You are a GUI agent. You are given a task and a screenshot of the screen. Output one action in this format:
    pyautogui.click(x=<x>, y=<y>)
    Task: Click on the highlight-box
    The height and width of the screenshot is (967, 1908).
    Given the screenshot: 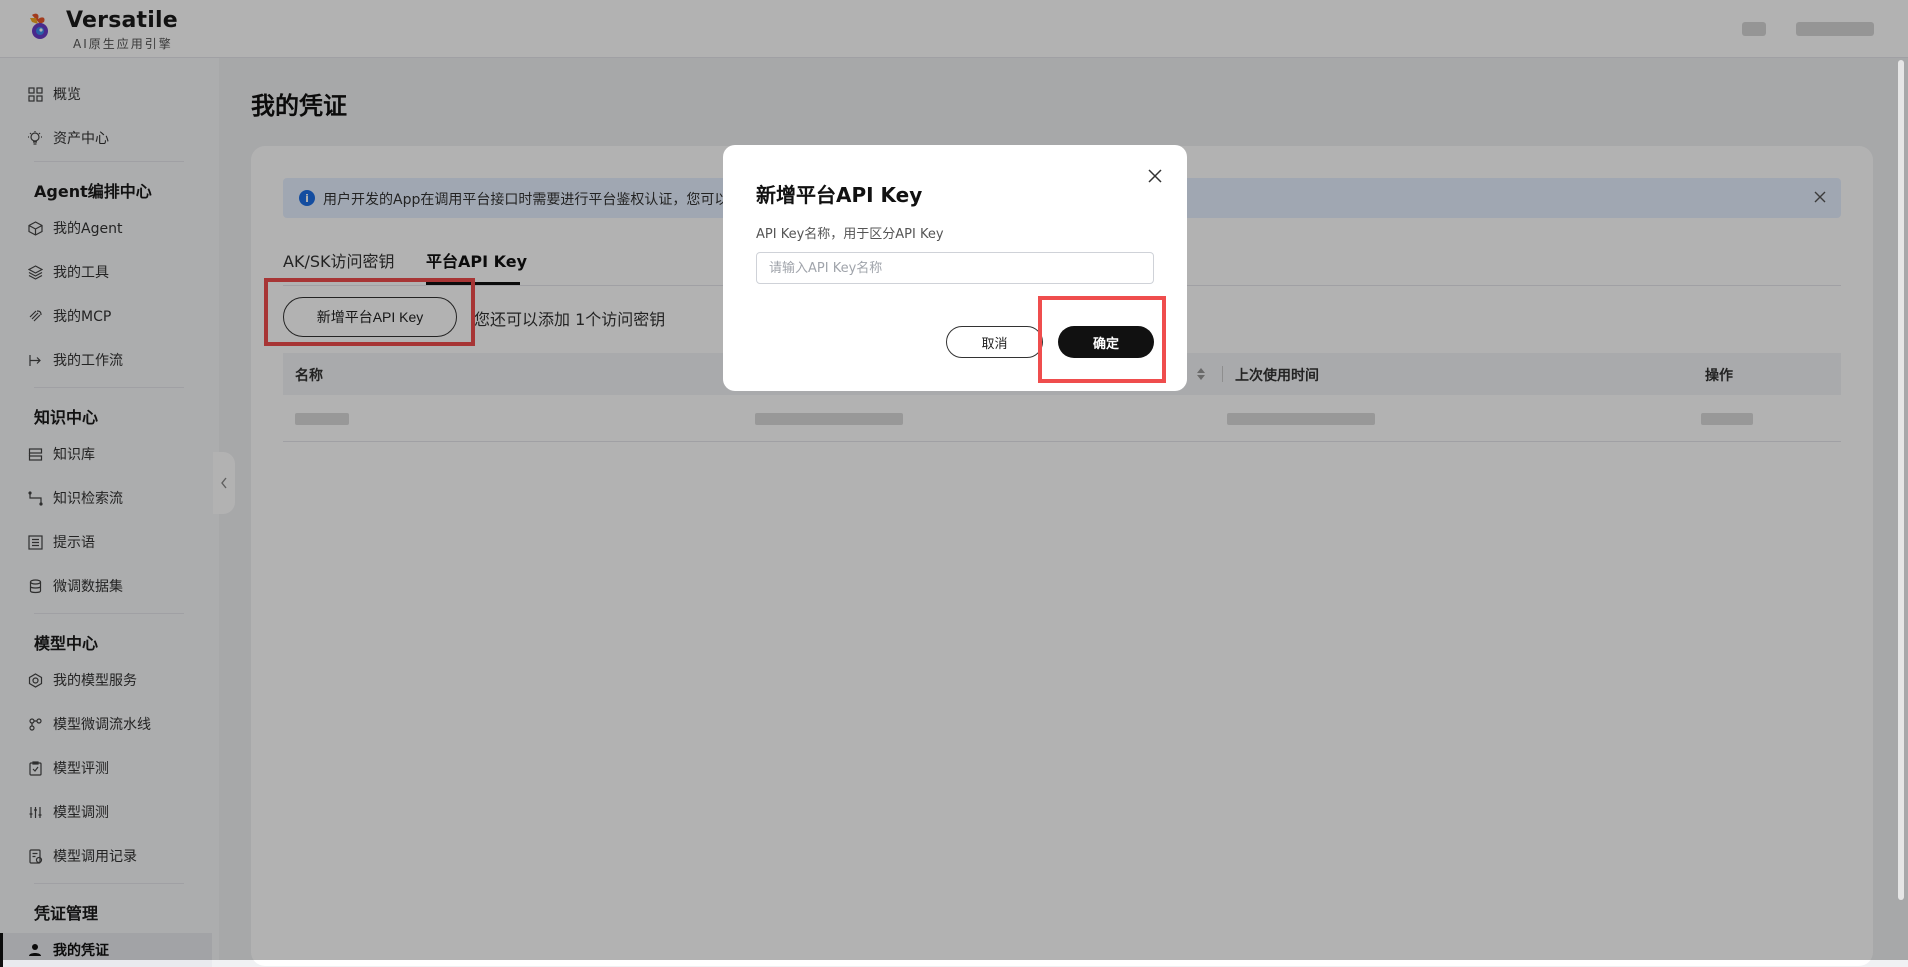 What is the action you would take?
    pyautogui.click(x=1102, y=339)
    